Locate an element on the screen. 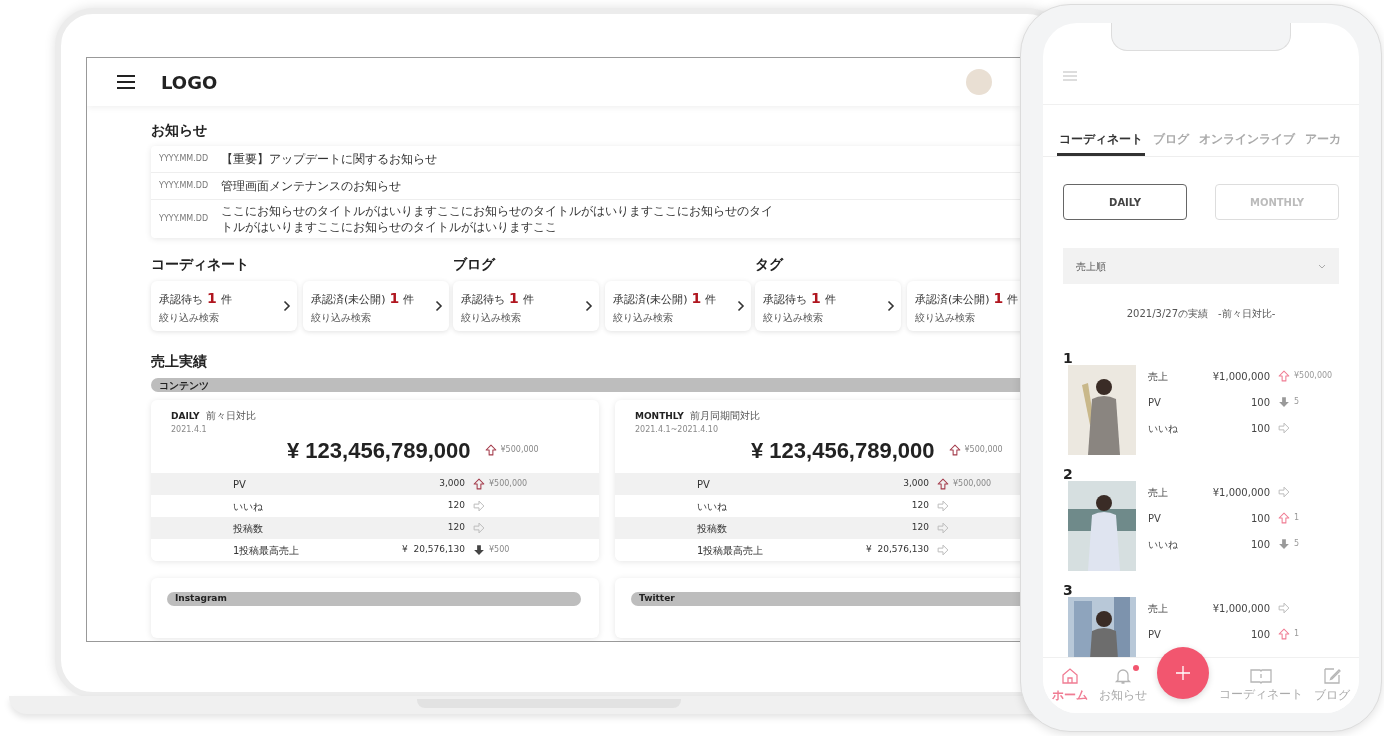 The image size is (1384, 736). sort-select: 売上順 is located at coordinates (1201, 266).